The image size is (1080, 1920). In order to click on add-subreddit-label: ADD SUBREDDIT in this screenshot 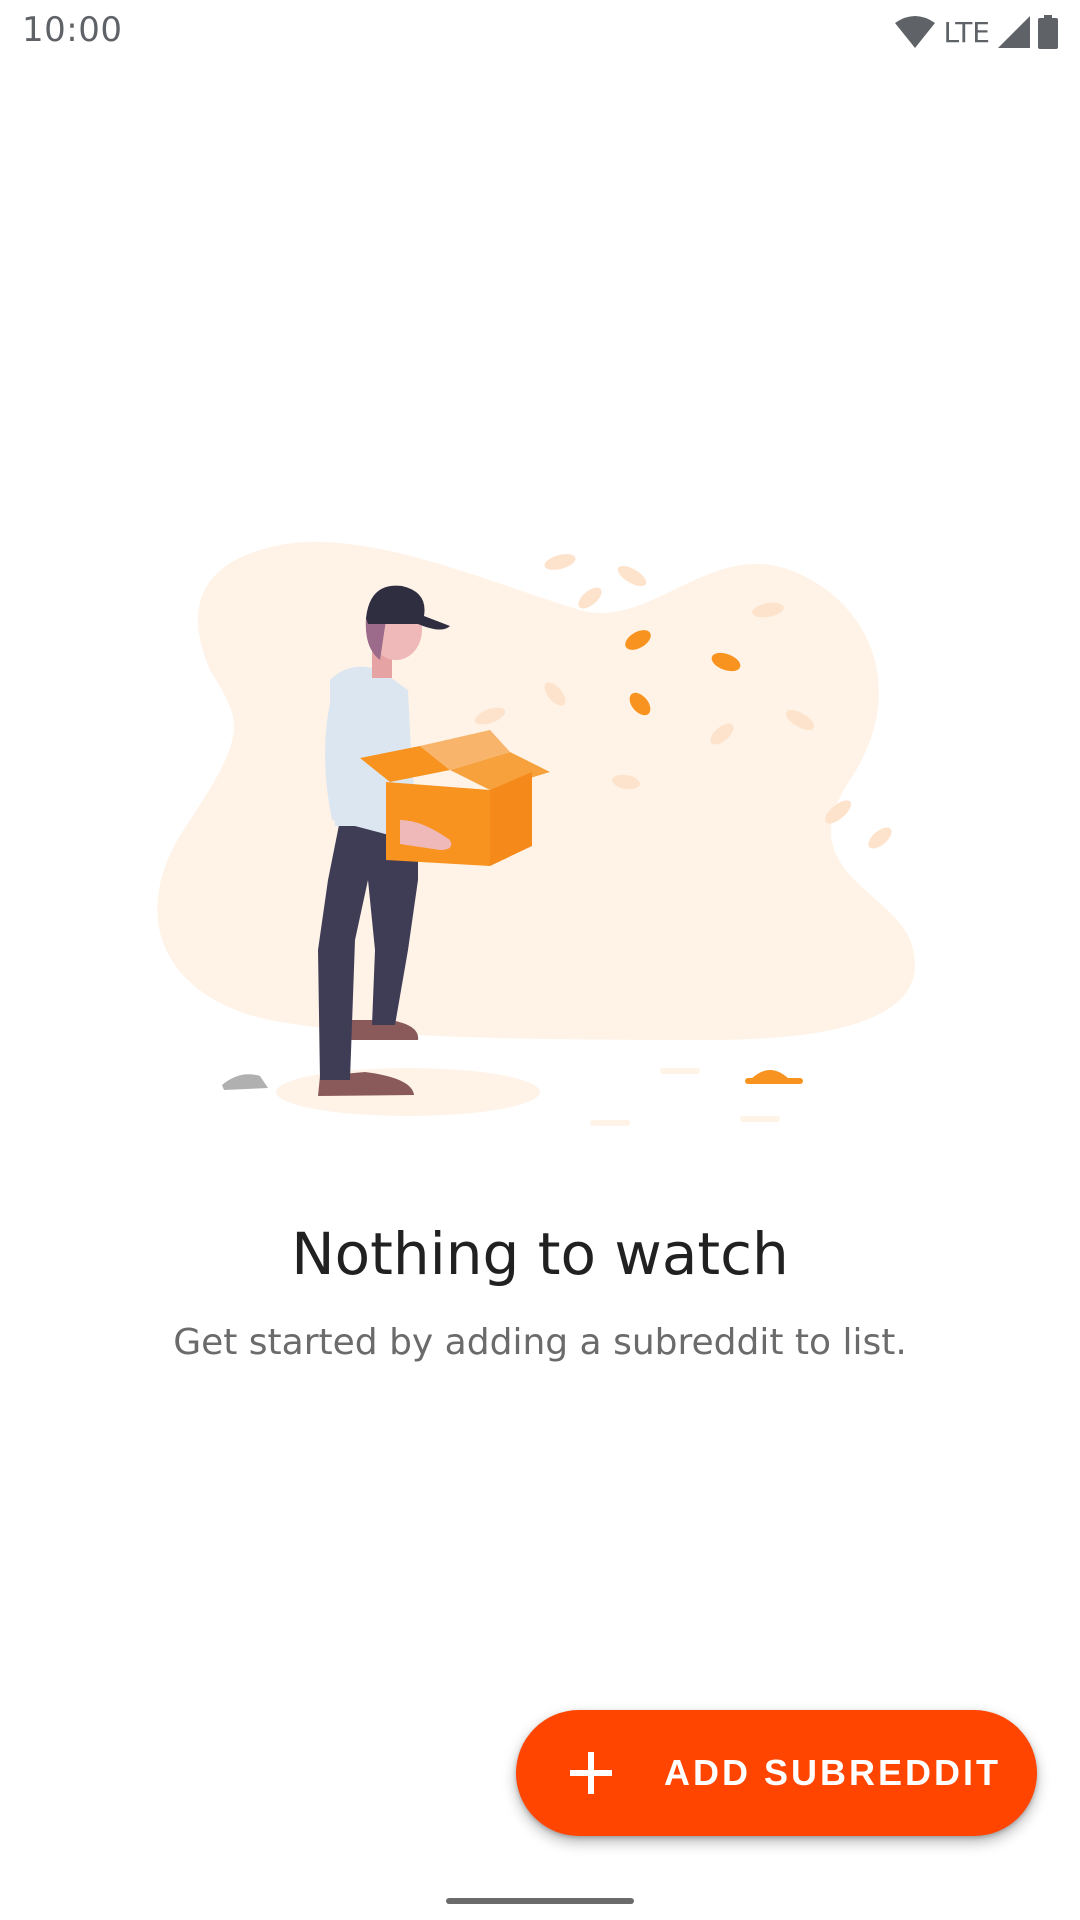, I will do `click(833, 1772)`.